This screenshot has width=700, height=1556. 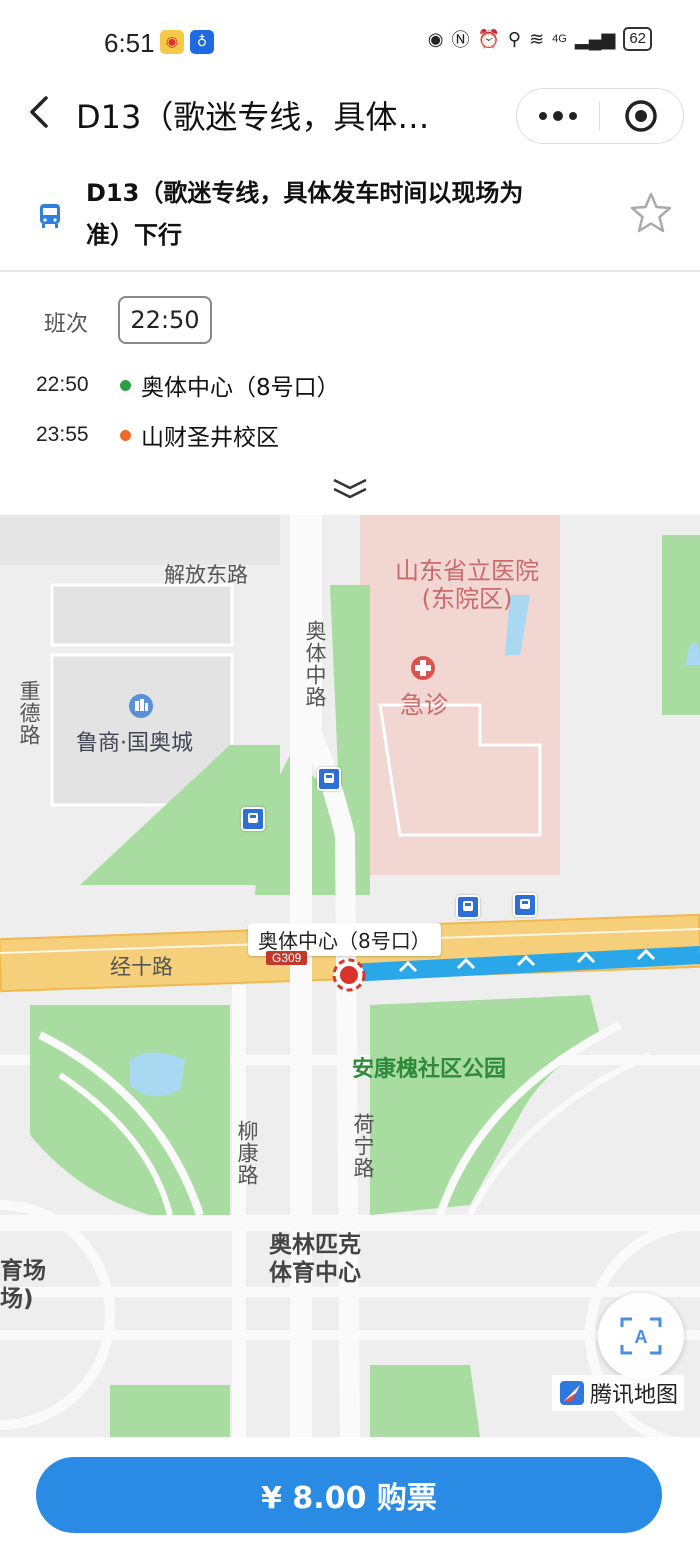 I want to click on road-label: 解放东路, so click(x=206, y=575).